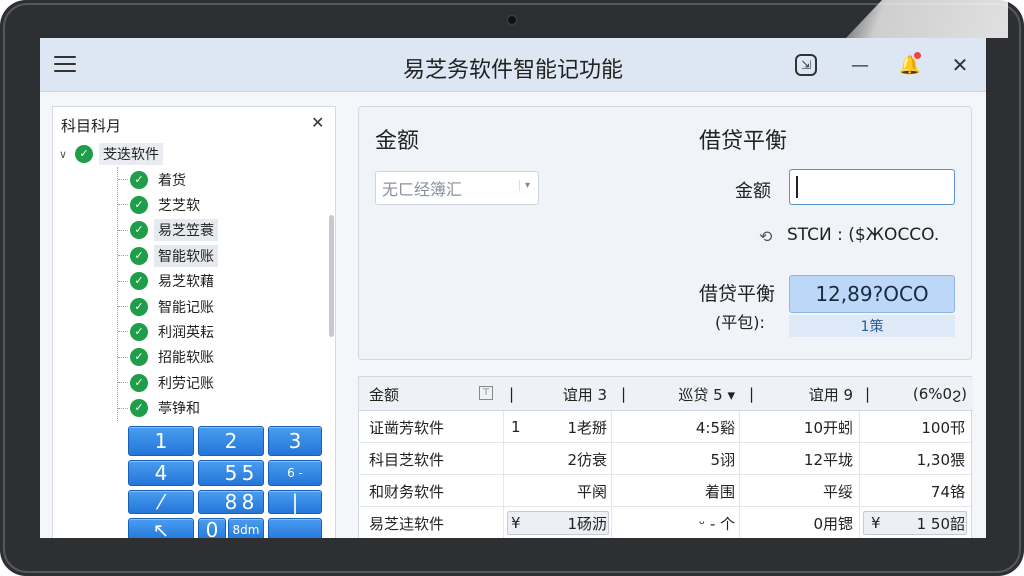 Image resolution: width=1024 pixels, height=576 pixels. What do you see at coordinates (161, 441) in the screenshot?
I see `keypad-key: 1` at bounding box center [161, 441].